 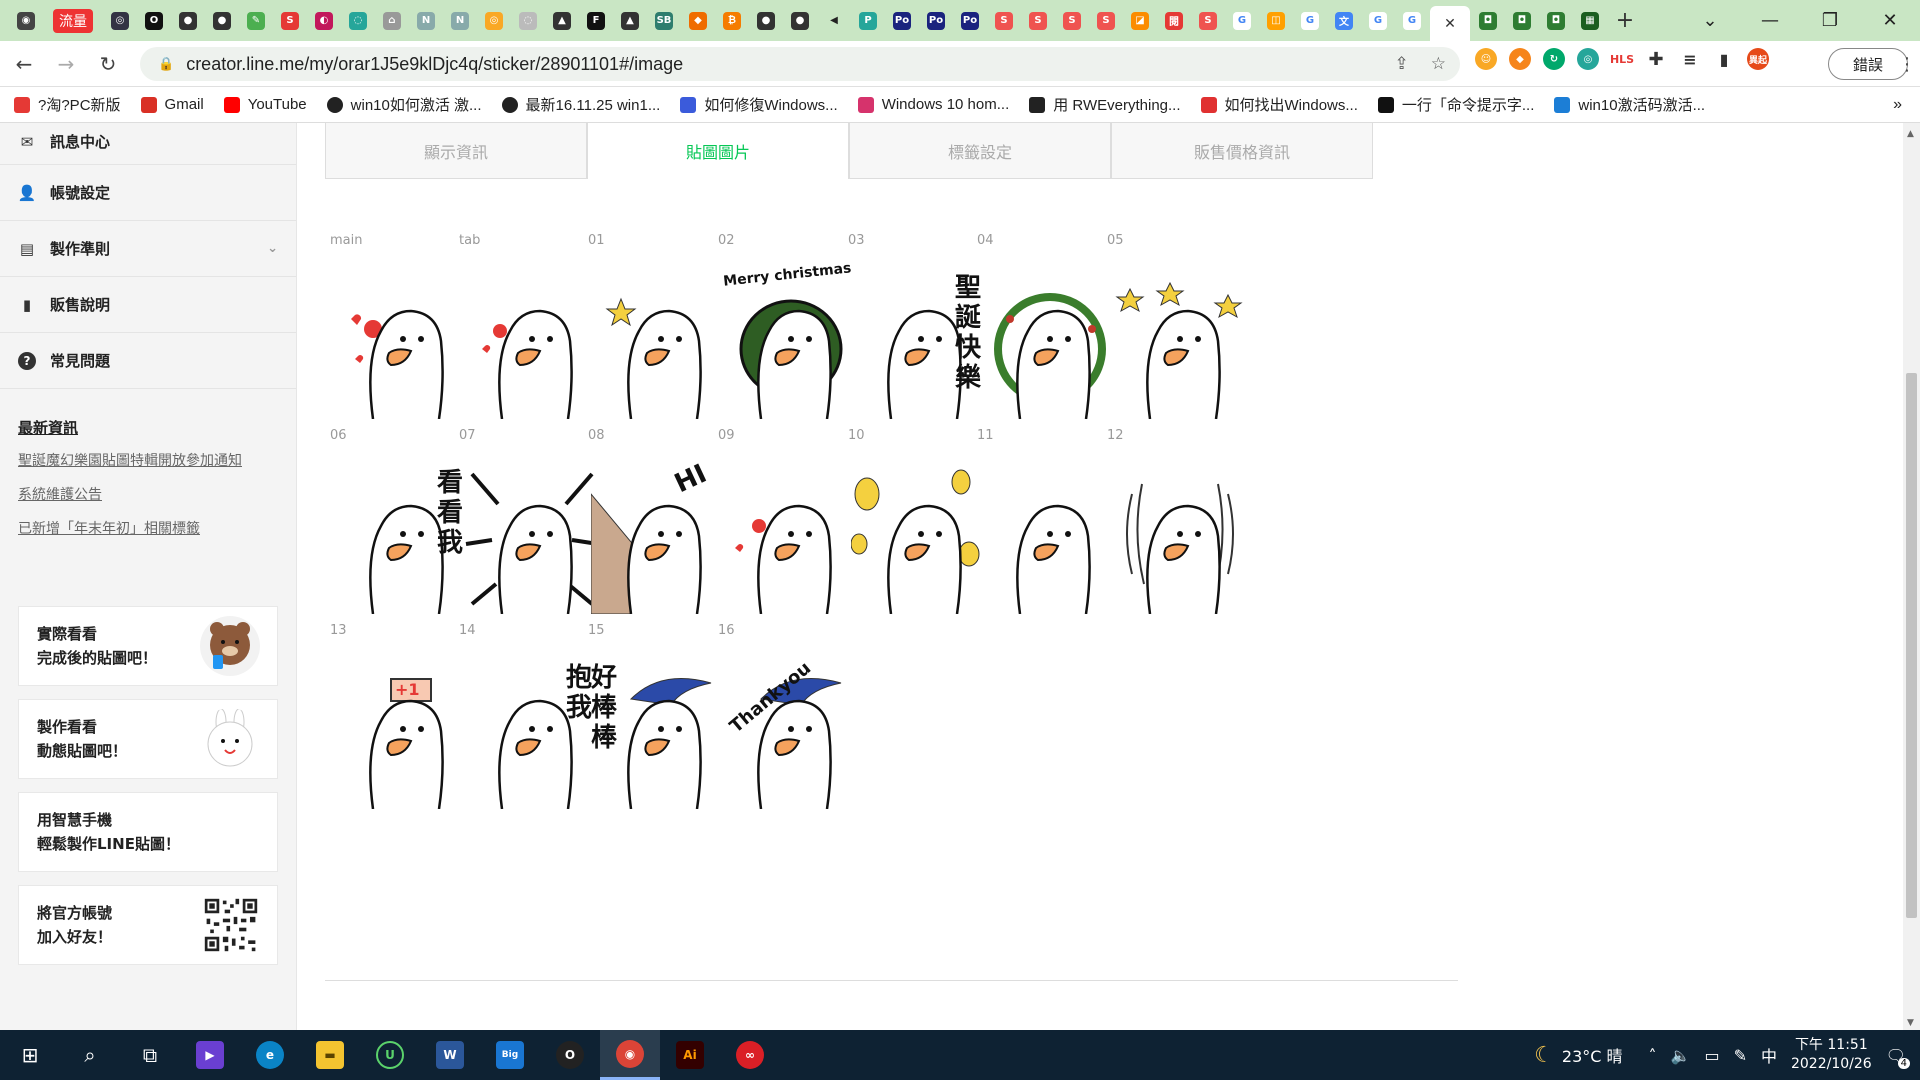 What do you see at coordinates (148, 925) in the screenshot?
I see `promo-add-official-account: 將官方帳號 加入好友！` at bounding box center [148, 925].